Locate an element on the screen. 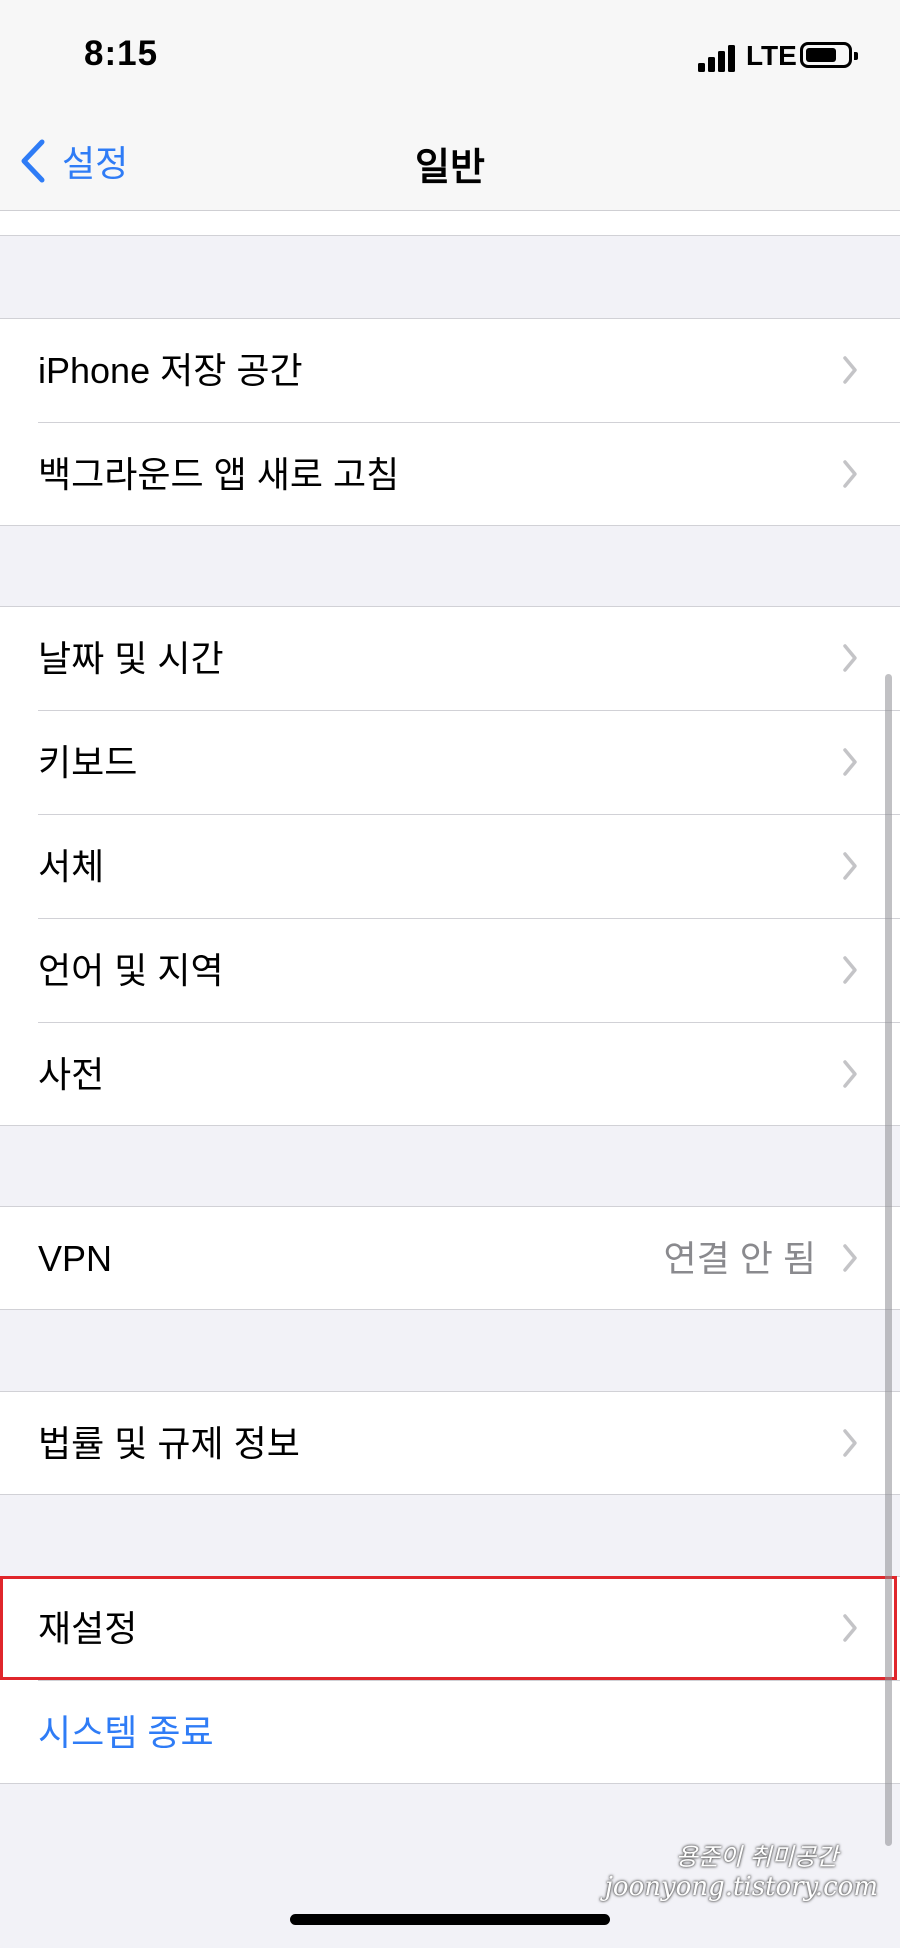 This screenshot has width=900, height=1948. vpn-status-value: 연결 안 됨 is located at coordinates (739, 1258).